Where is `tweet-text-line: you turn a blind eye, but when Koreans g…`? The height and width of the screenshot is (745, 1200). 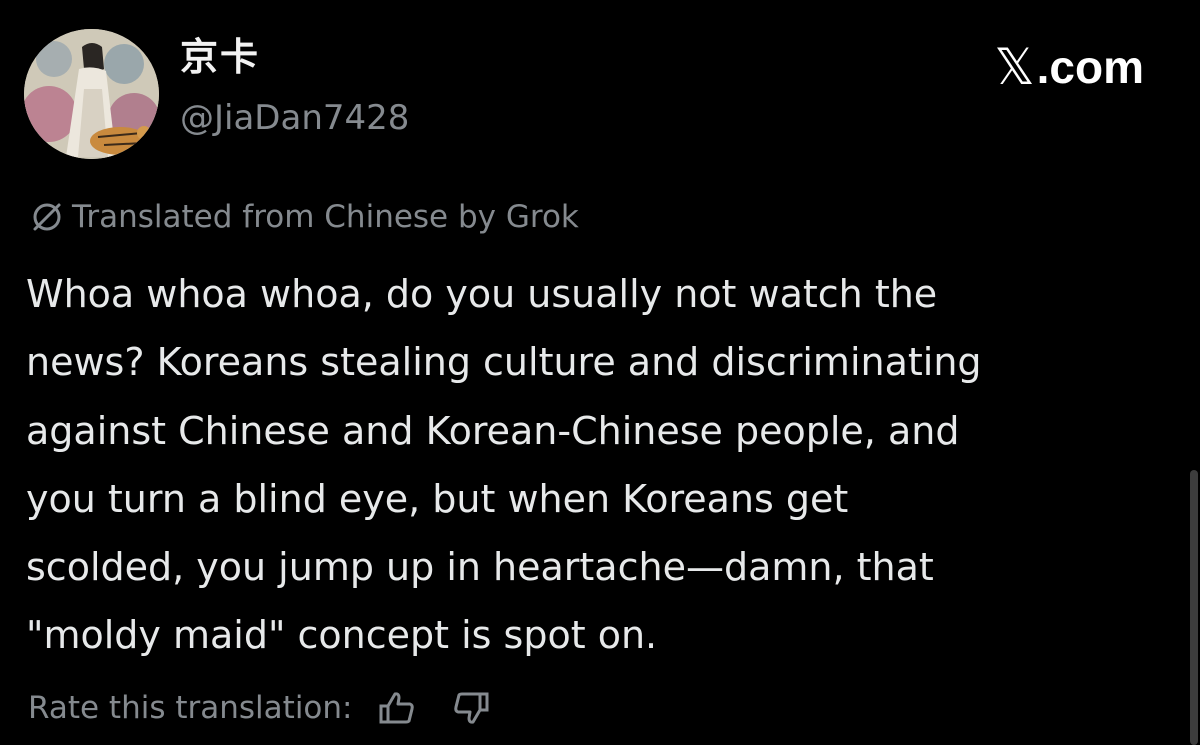 tweet-text-line: you turn a blind eye, but when Koreans g… is located at coordinates (437, 498).